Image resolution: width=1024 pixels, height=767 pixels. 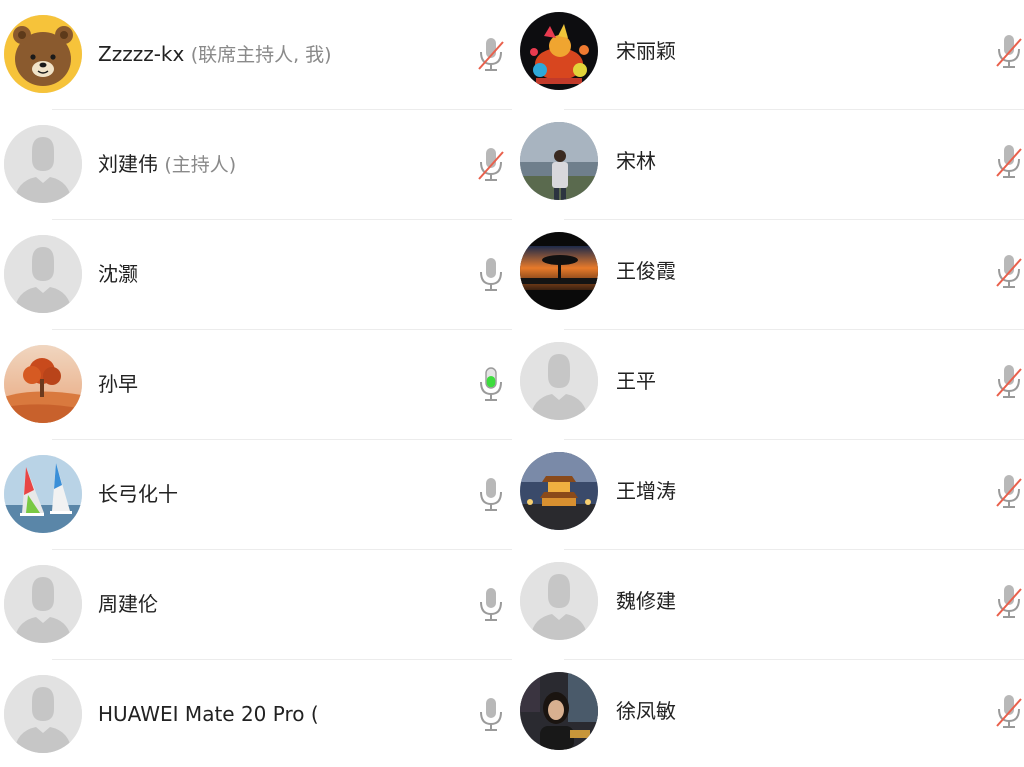 I want to click on participant-name-text: Zzzzz-kx, so click(x=141, y=54).